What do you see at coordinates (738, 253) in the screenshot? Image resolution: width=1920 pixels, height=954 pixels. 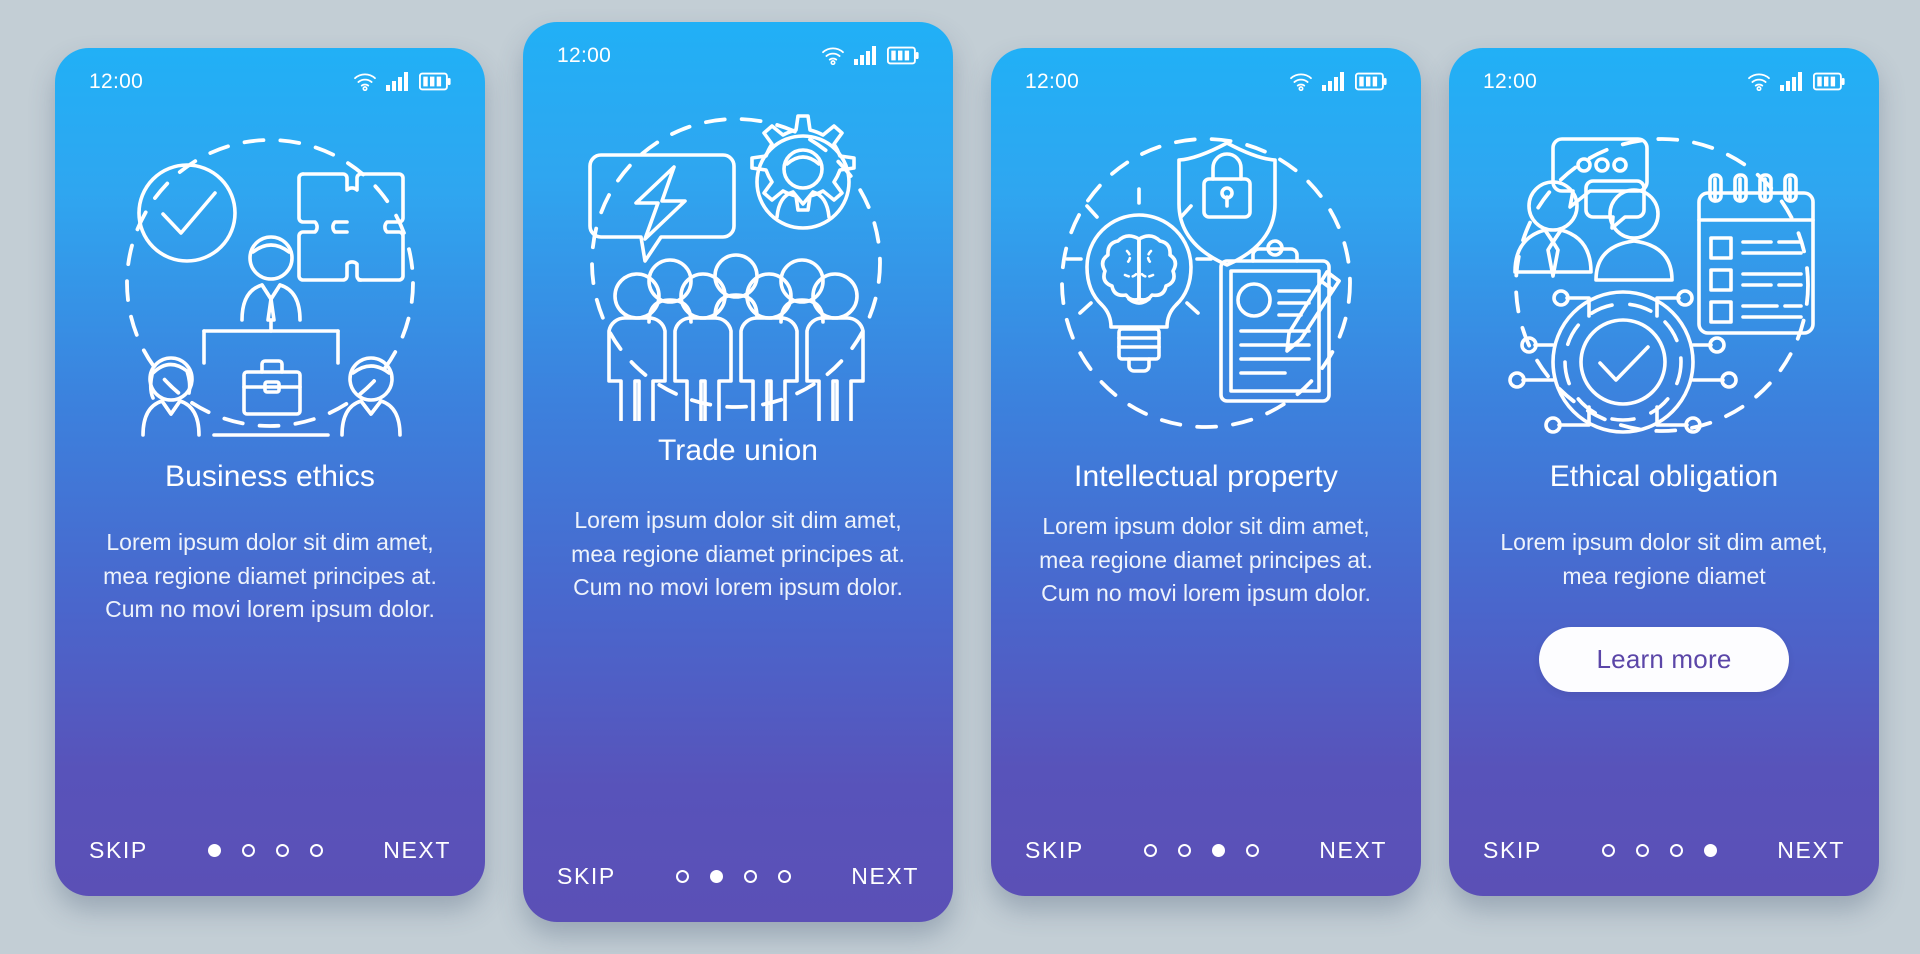 I see `trade-union-illustration` at bounding box center [738, 253].